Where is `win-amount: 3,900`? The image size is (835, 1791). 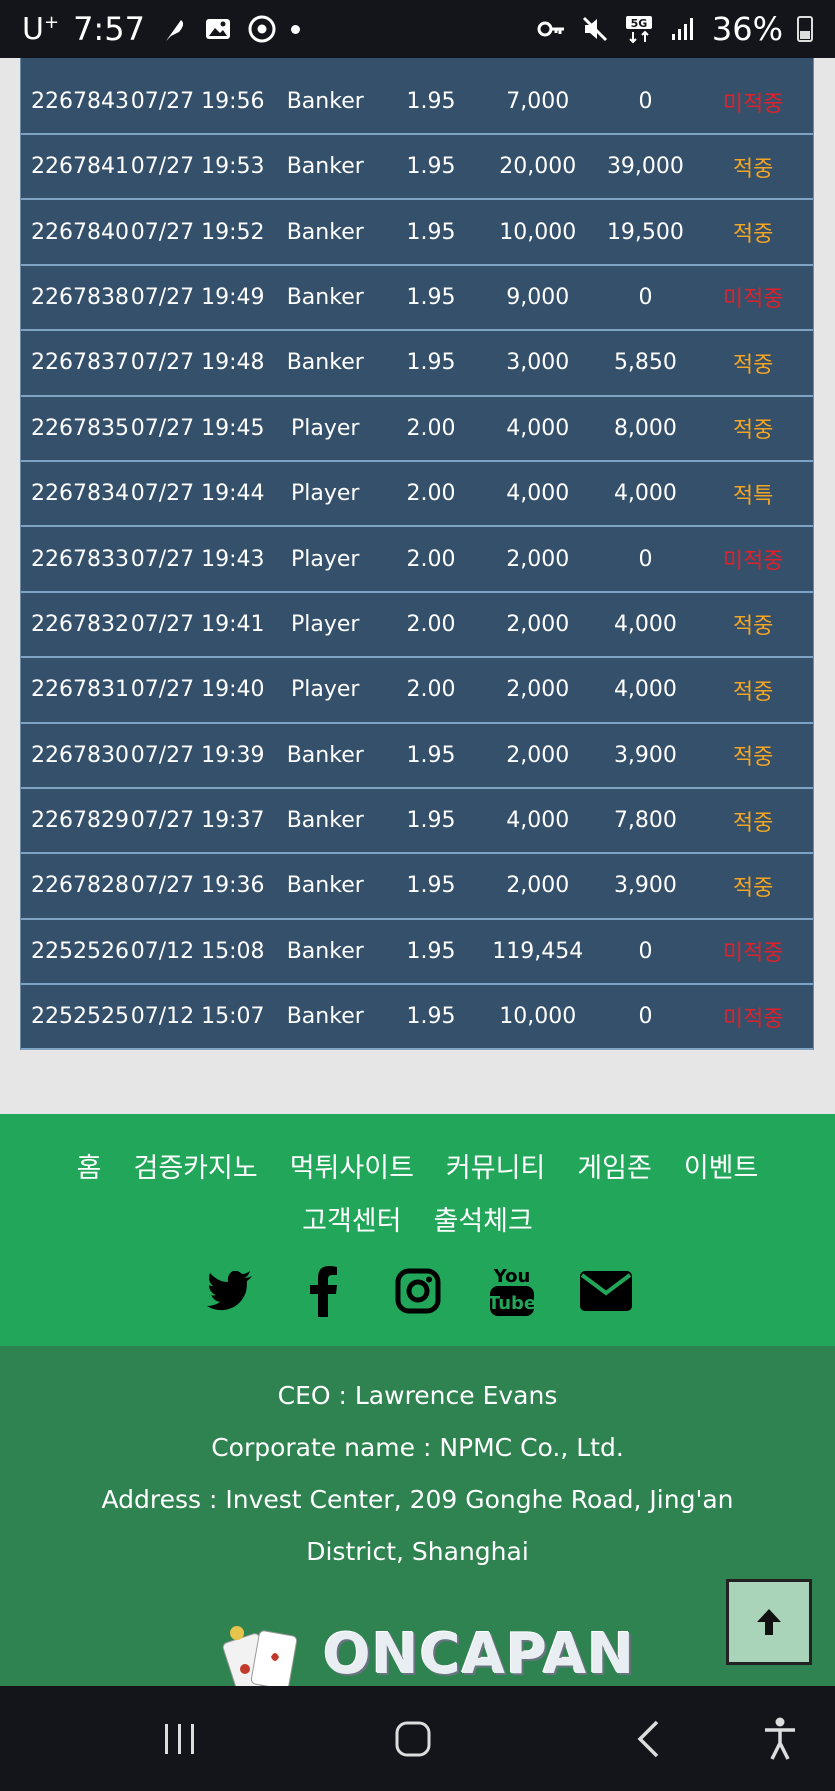
win-amount: 3,900 is located at coordinates (645, 755).